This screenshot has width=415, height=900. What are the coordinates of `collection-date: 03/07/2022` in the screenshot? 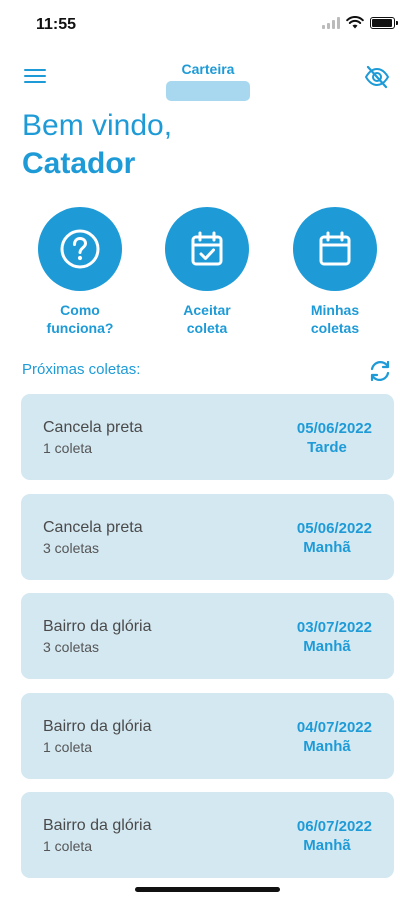 It's located at (334, 627).